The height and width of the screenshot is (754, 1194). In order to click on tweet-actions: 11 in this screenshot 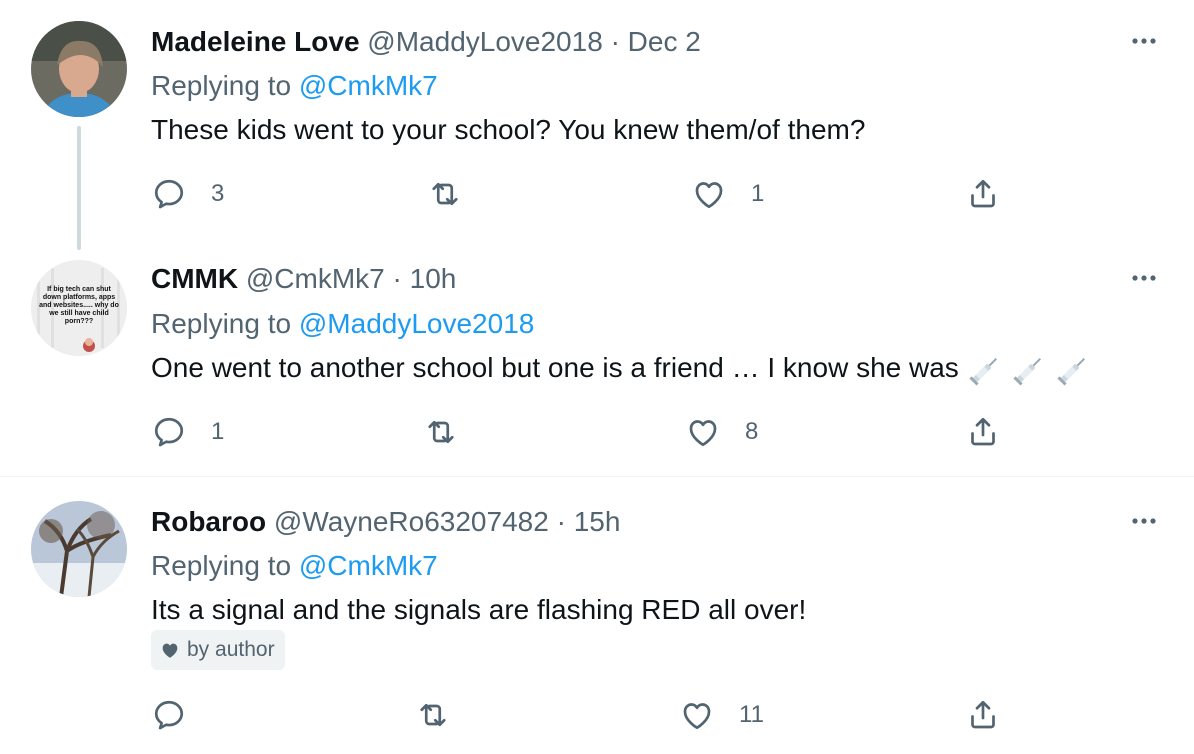, I will do `click(581, 715)`.